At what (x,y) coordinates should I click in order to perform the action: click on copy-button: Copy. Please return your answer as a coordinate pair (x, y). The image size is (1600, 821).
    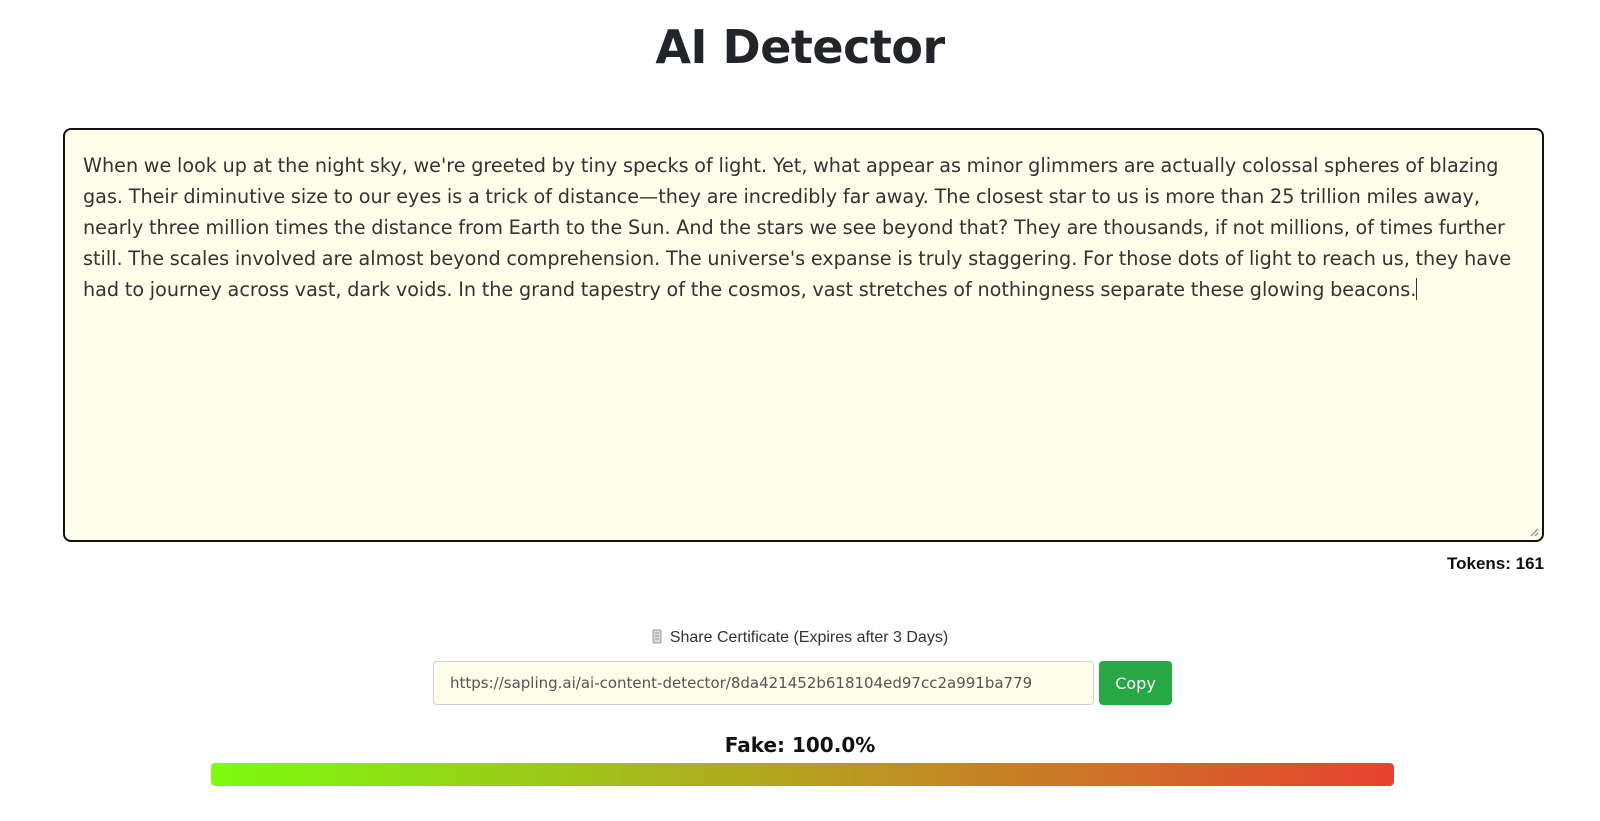
    Looking at the image, I should click on (1135, 683).